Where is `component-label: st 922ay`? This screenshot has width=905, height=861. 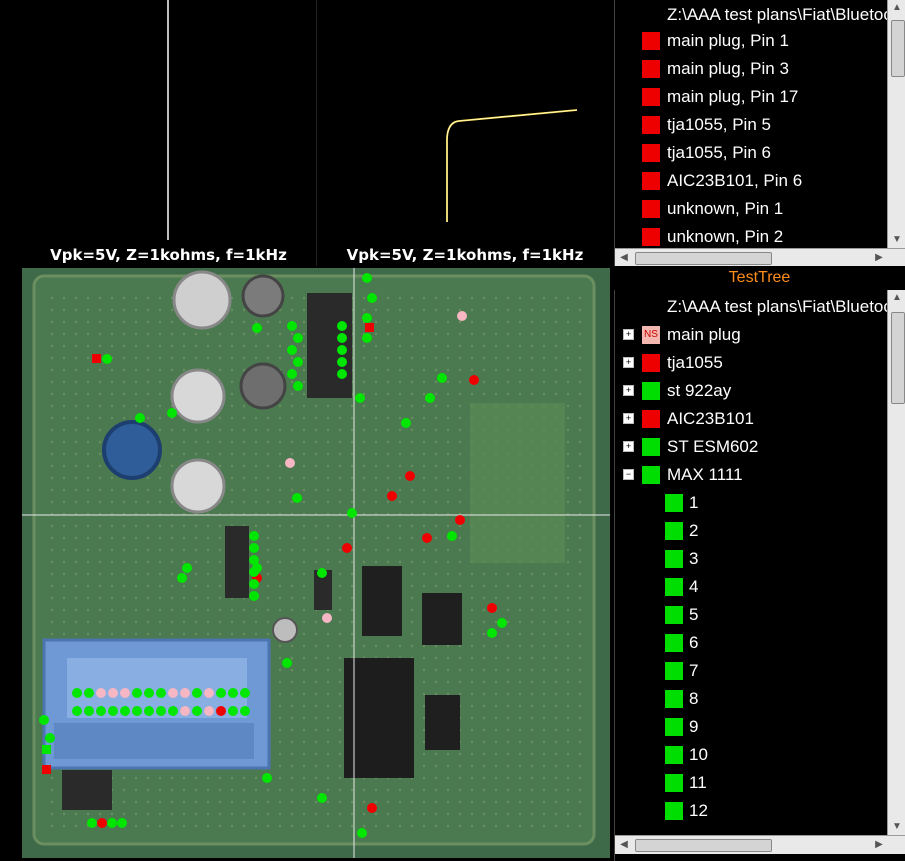 component-label: st 922ay is located at coordinates (699, 390).